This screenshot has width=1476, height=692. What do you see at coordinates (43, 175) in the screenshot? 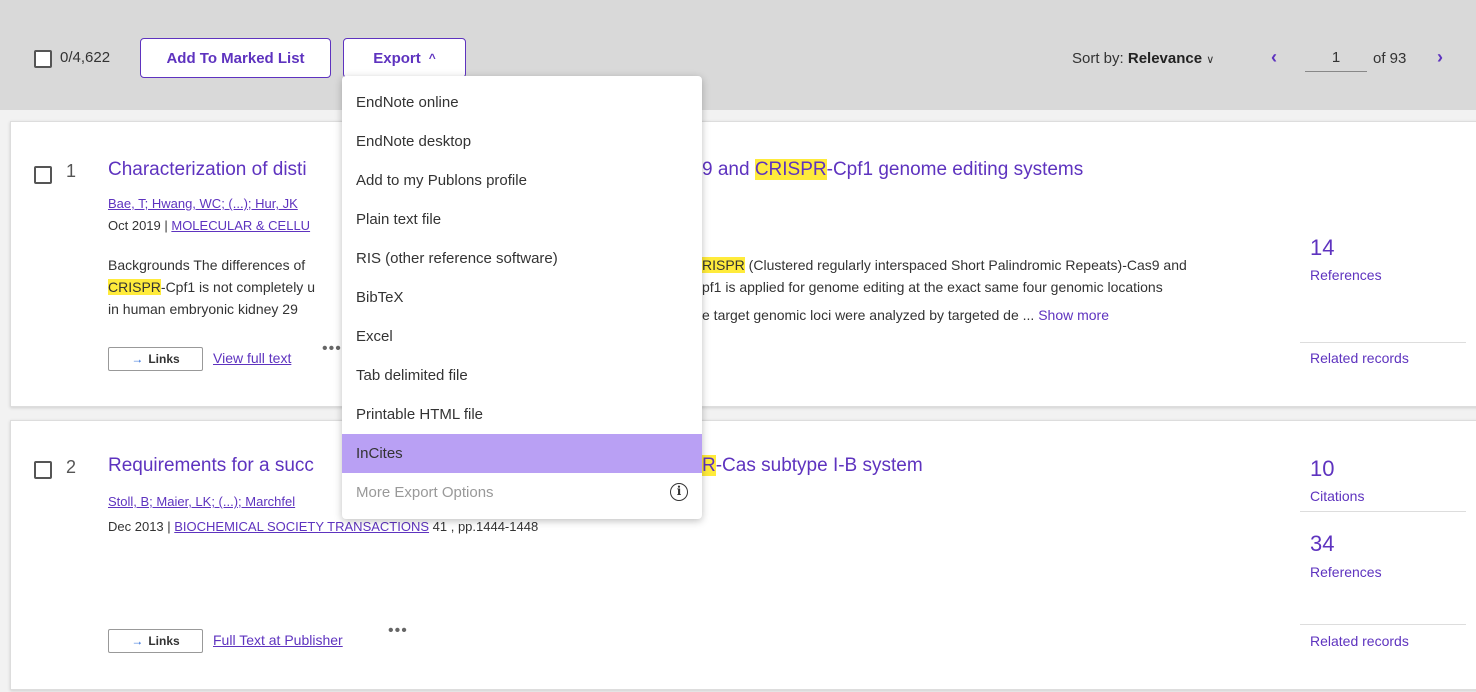
I see `record-1-checkbox` at bounding box center [43, 175].